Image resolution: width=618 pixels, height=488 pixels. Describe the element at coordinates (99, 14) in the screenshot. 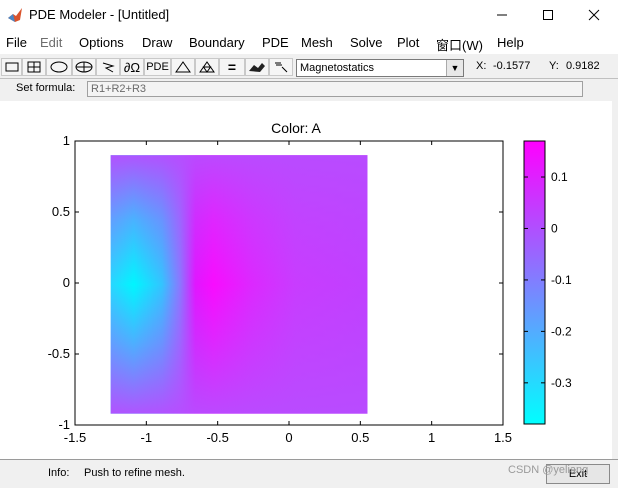

I see `window-title: PDE Modeler - [Untitled]` at that location.